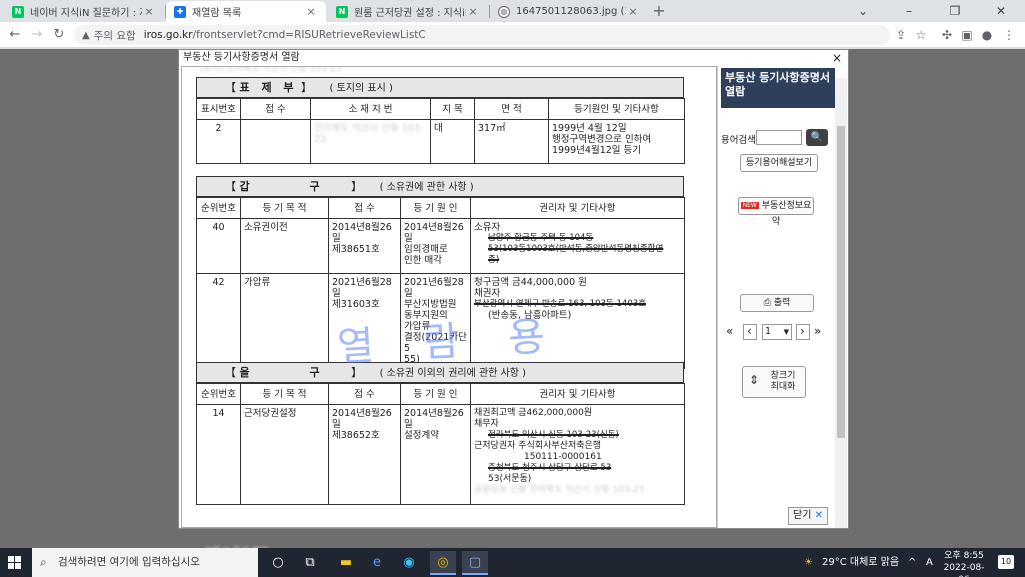 The width and height of the screenshot is (1025, 577). I want to click on side-scrollbar-thumb, so click(841, 282).